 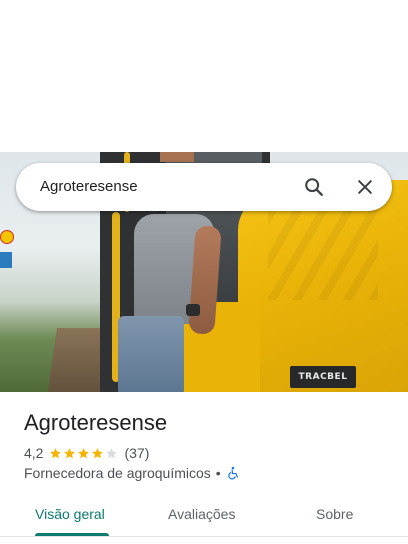 I want to click on star-empty-icon, so click(x=112, y=452).